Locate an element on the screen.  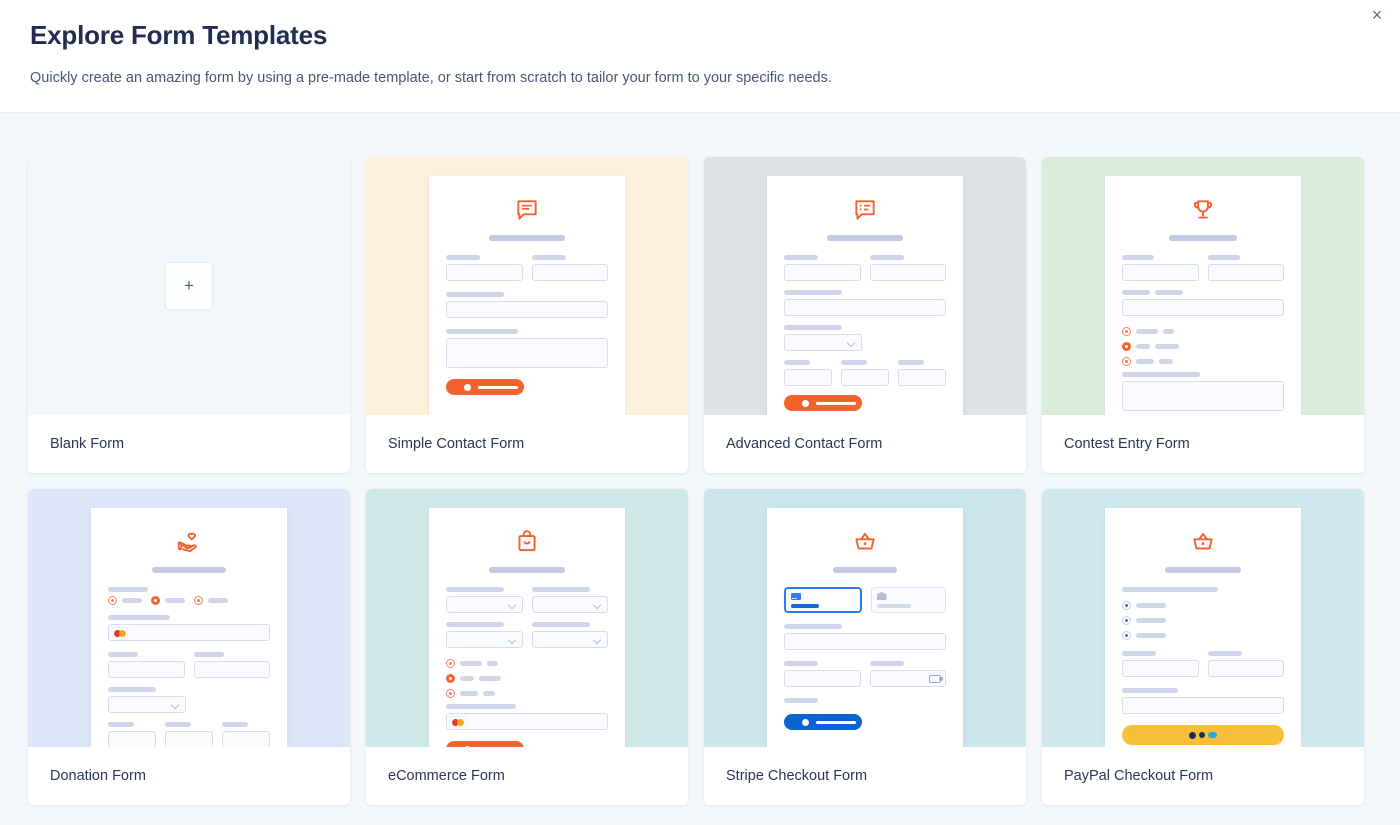
template-label: Simple Contact Form is located at coordinates (527, 444).